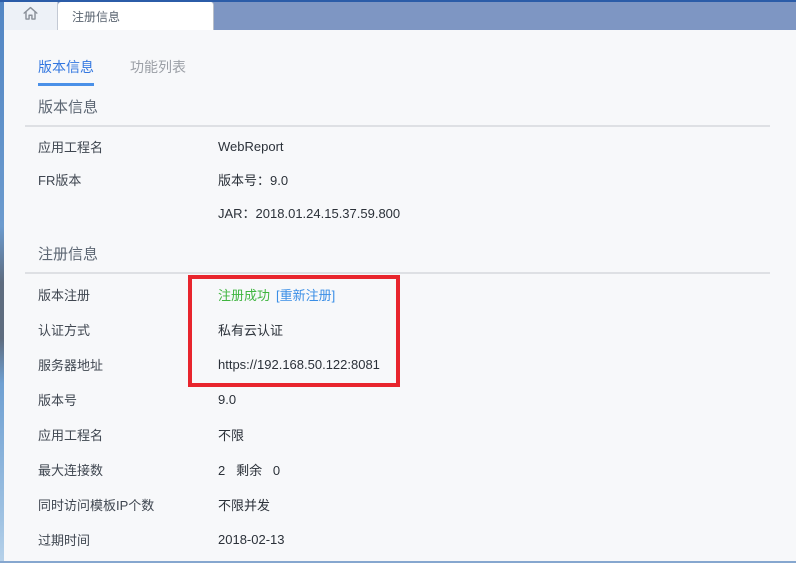  What do you see at coordinates (305, 294) in the screenshot?
I see `re-register-link: [重新注册]` at bounding box center [305, 294].